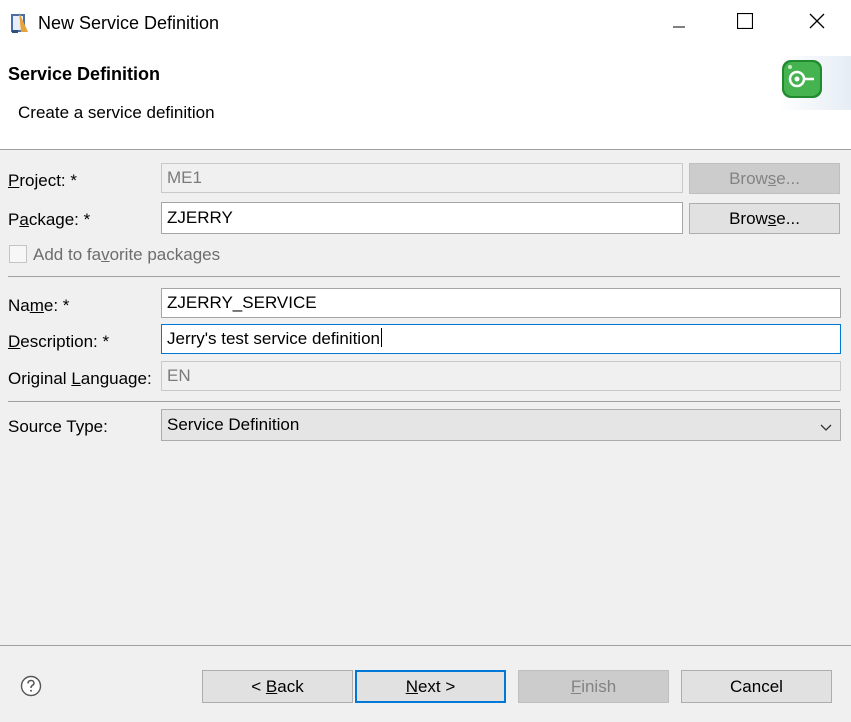  I want to click on back-button: < Back, so click(277, 686).